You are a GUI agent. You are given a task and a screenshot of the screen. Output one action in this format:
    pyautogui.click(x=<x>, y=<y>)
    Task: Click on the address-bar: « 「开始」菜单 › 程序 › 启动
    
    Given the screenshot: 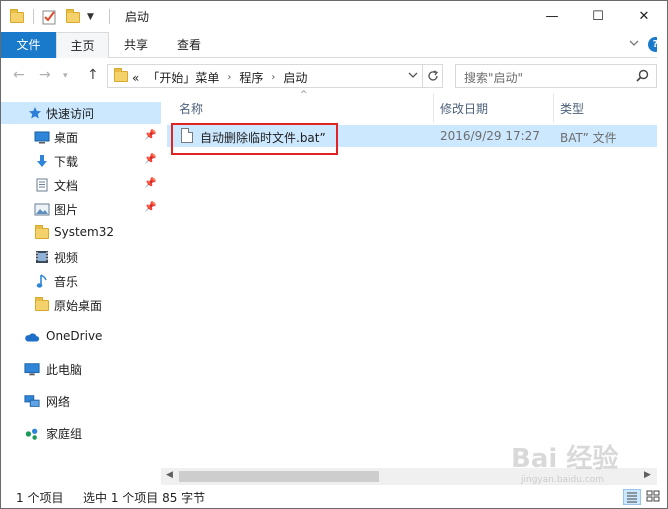 What is the action you would take?
    pyautogui.click(x=265, y=76)
    